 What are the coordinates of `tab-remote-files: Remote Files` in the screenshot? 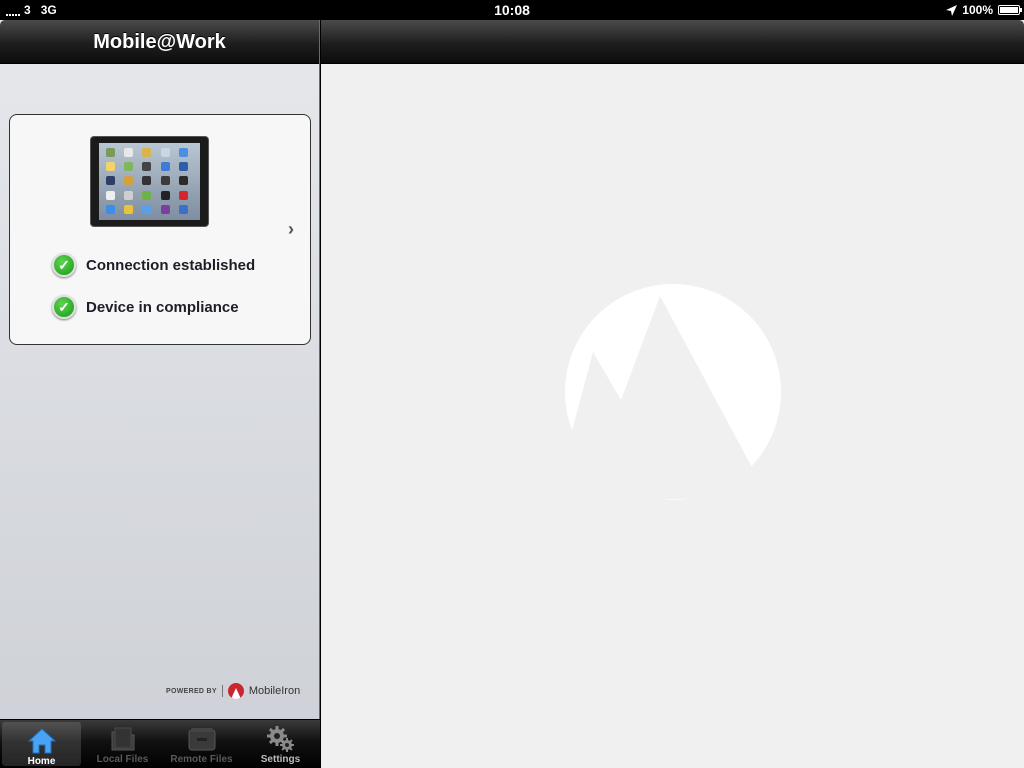 It's located at (201, 744).